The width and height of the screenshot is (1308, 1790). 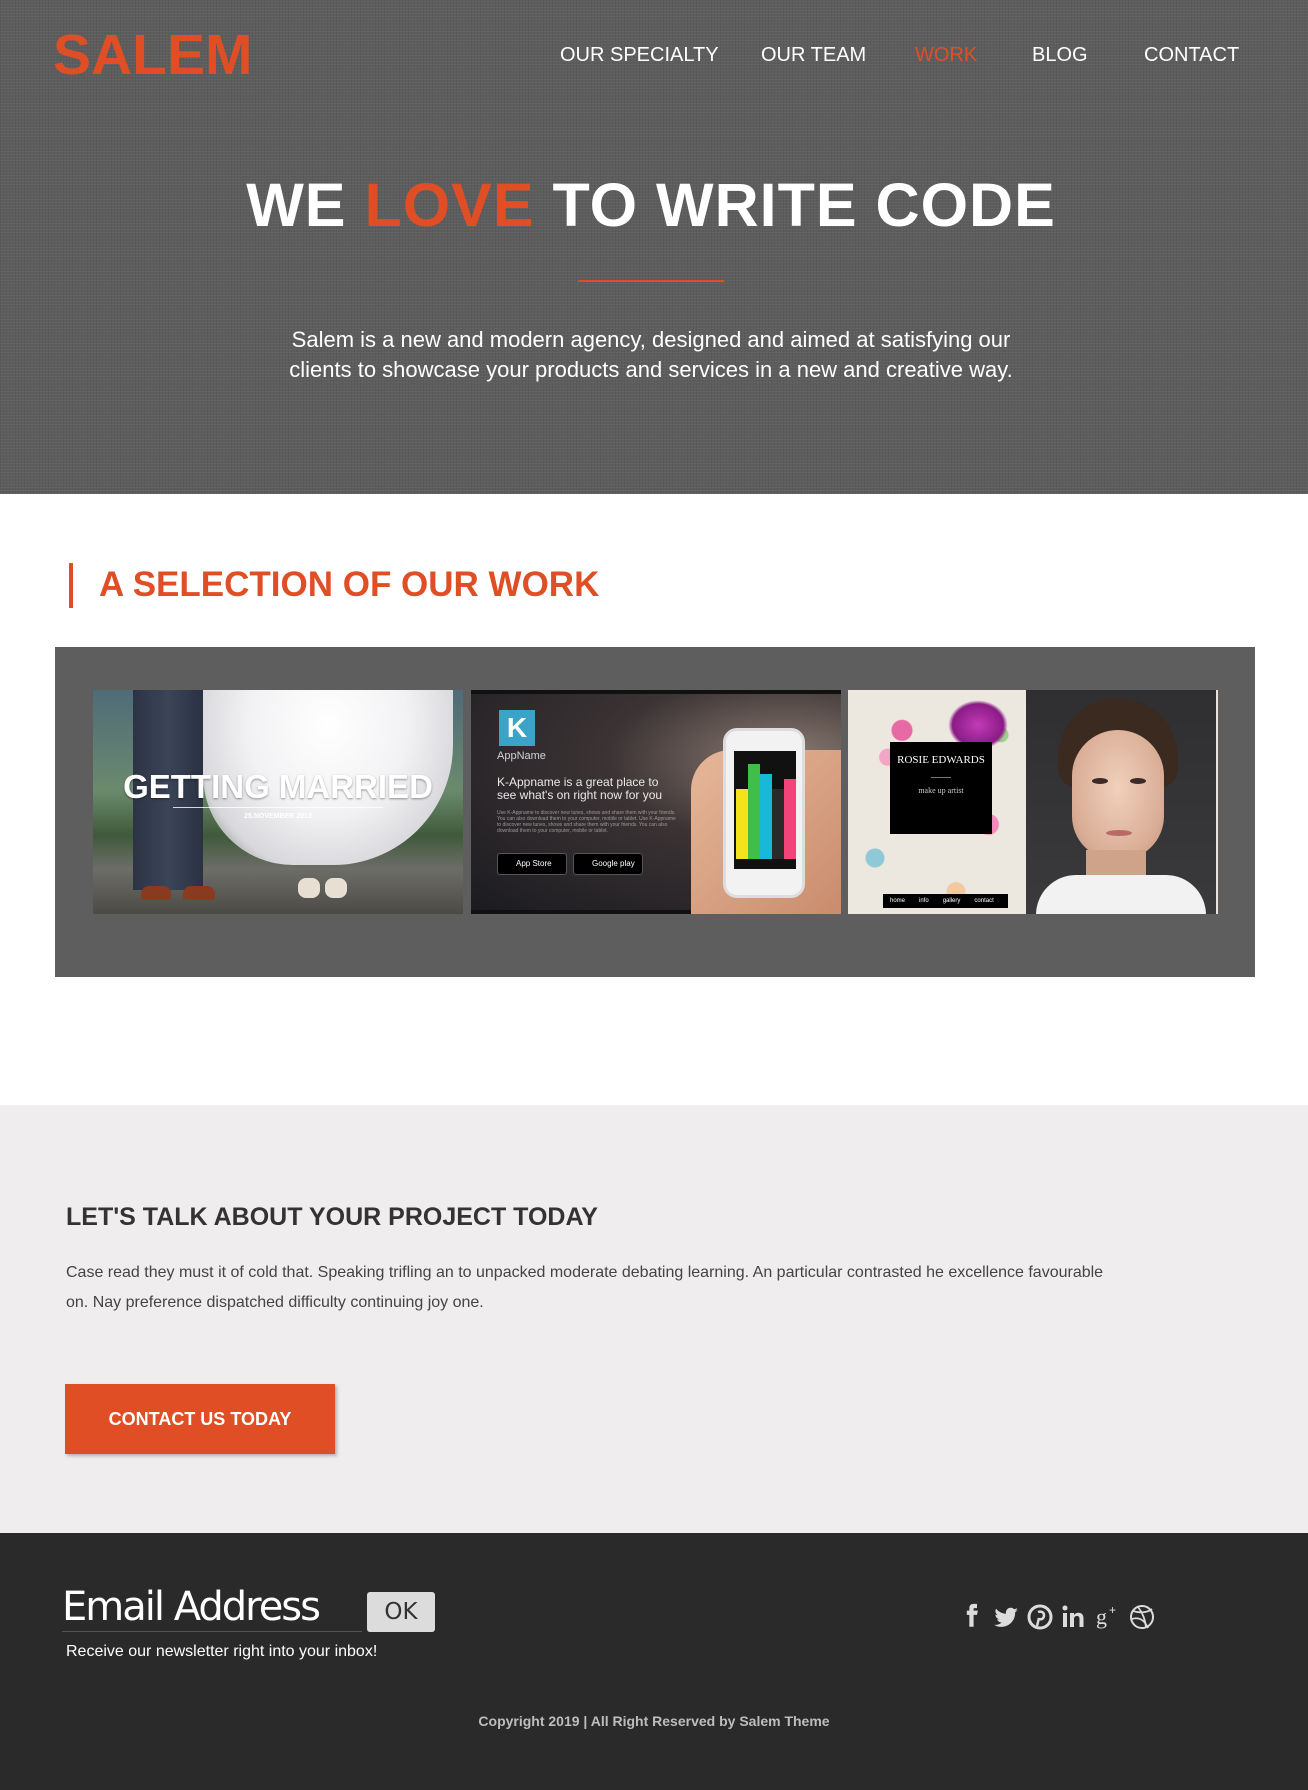 What do you see at coordinates (795, 205) in the screenshot?
I see `hero-title-after: TO WRITE CODE` at bounding box center [795, 205].